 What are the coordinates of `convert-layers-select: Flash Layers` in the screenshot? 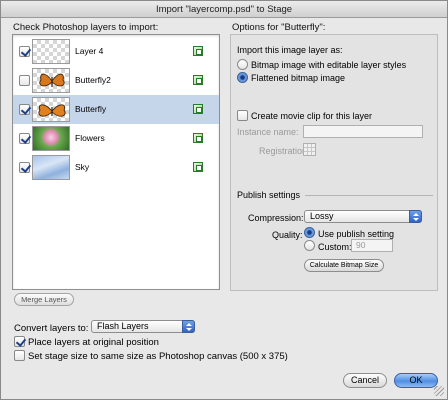 It's located at (143, 326).